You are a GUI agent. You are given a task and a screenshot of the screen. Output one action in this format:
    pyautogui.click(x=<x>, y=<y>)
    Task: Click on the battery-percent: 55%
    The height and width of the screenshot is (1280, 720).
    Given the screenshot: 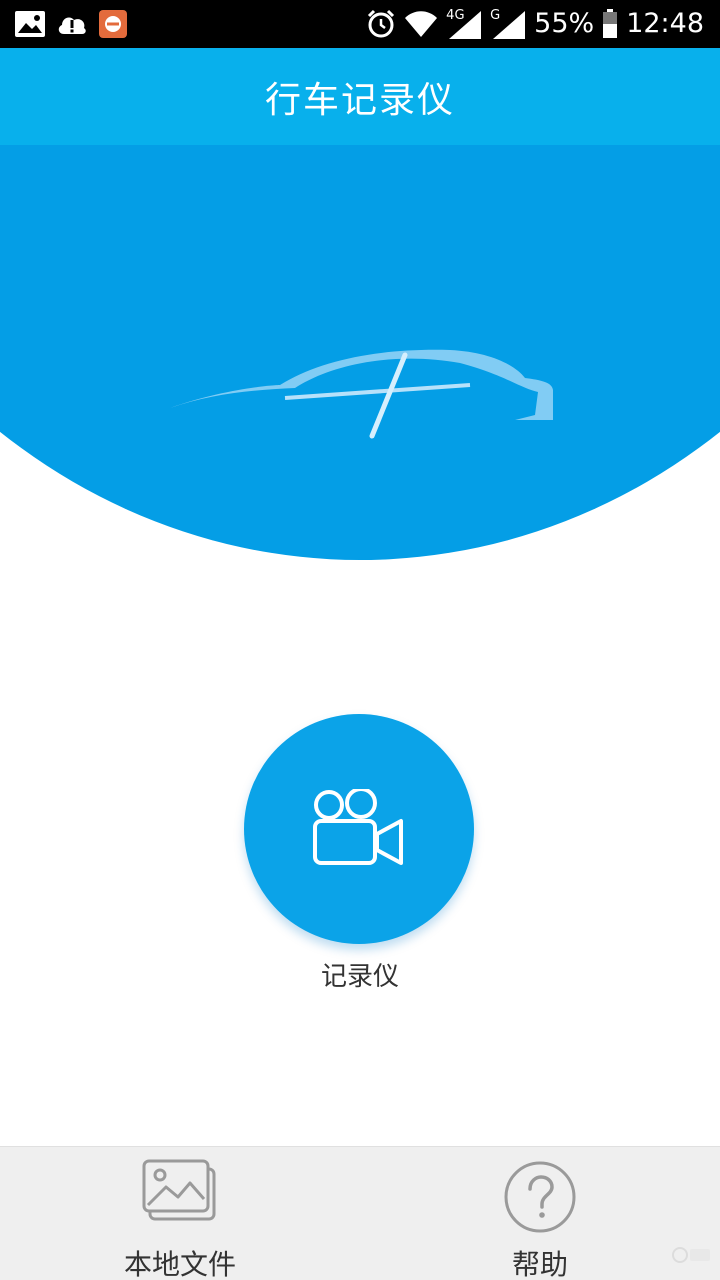 What is the action you would take?
    pyautogui.click(x=564, y=23)
    